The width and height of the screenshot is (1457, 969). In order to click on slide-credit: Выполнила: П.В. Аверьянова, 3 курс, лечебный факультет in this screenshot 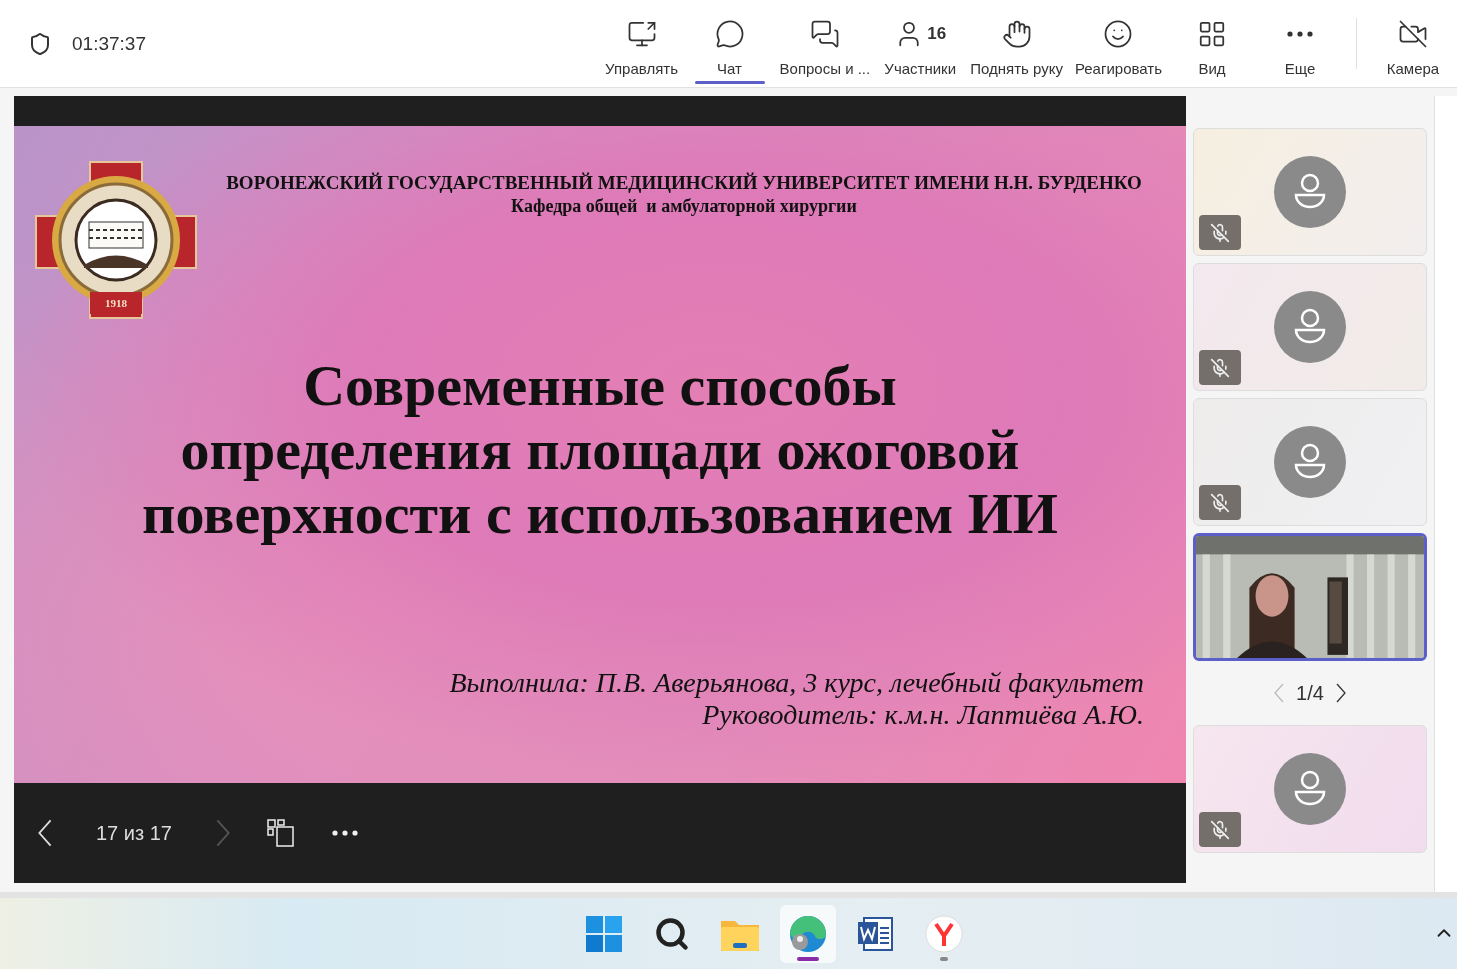, I will do `click(796, 683)`.